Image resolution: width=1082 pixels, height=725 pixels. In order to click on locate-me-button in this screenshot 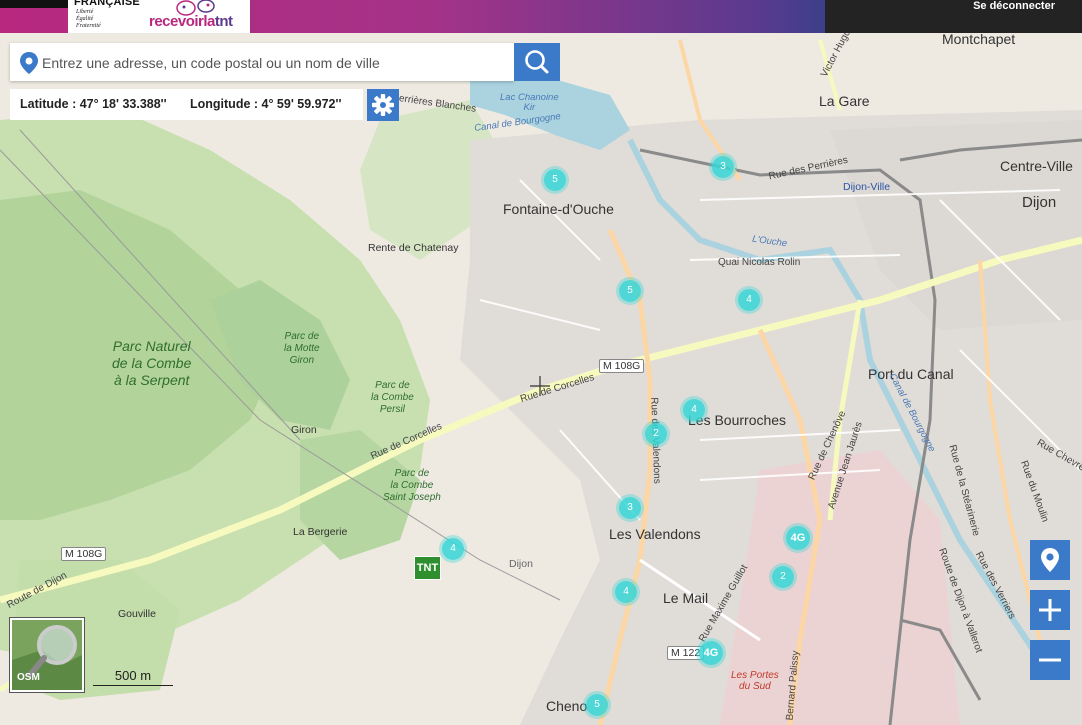, I will do `click(1050, 560)`.